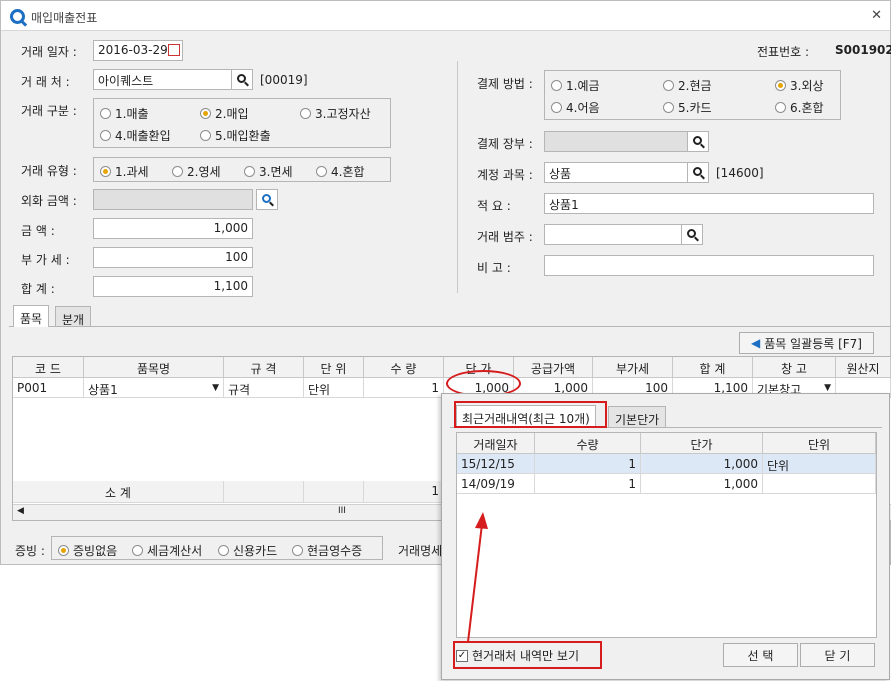 The height and width of the screenshot is (681, 891). Describe the element at coordinates (224, 113) in the screenshot. I see `kind-option-2: 2.매입` at that location.